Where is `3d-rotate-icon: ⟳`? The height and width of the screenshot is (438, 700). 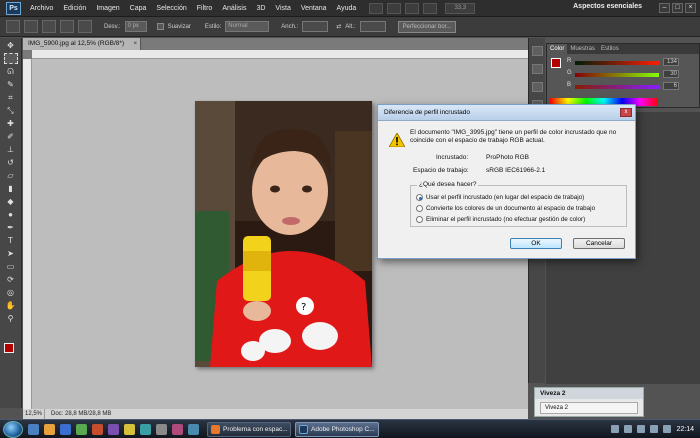
3d-rotate-icon: ⟳ is located at coordinates (11, 279).